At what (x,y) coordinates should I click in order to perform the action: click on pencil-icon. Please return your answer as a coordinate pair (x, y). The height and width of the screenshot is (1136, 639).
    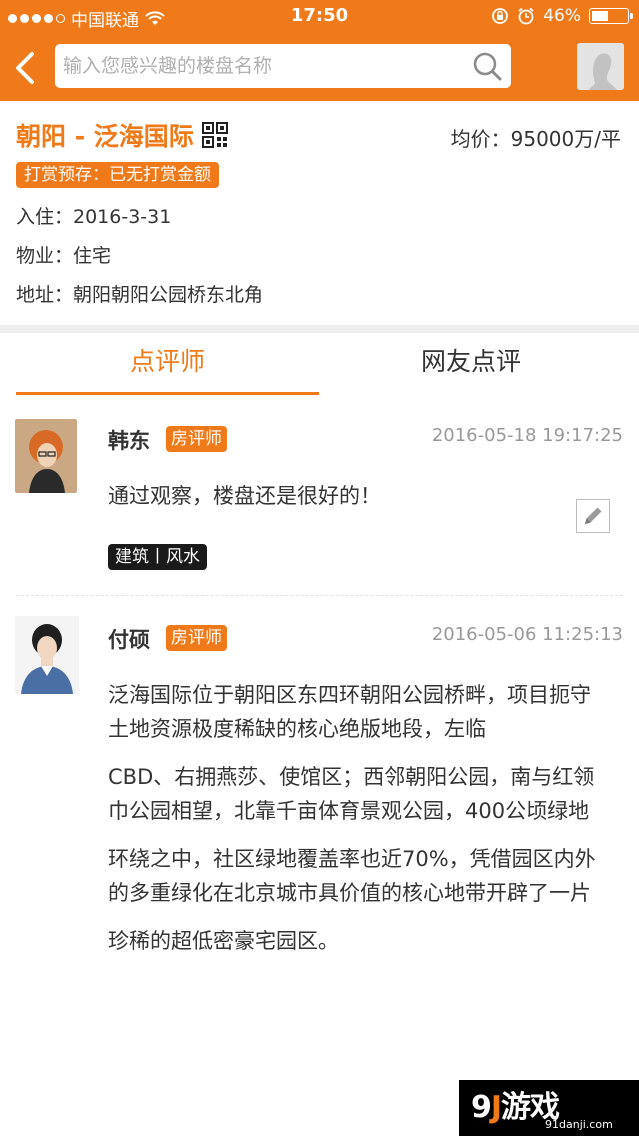
    Looking at the image, I should click on (593, 515).